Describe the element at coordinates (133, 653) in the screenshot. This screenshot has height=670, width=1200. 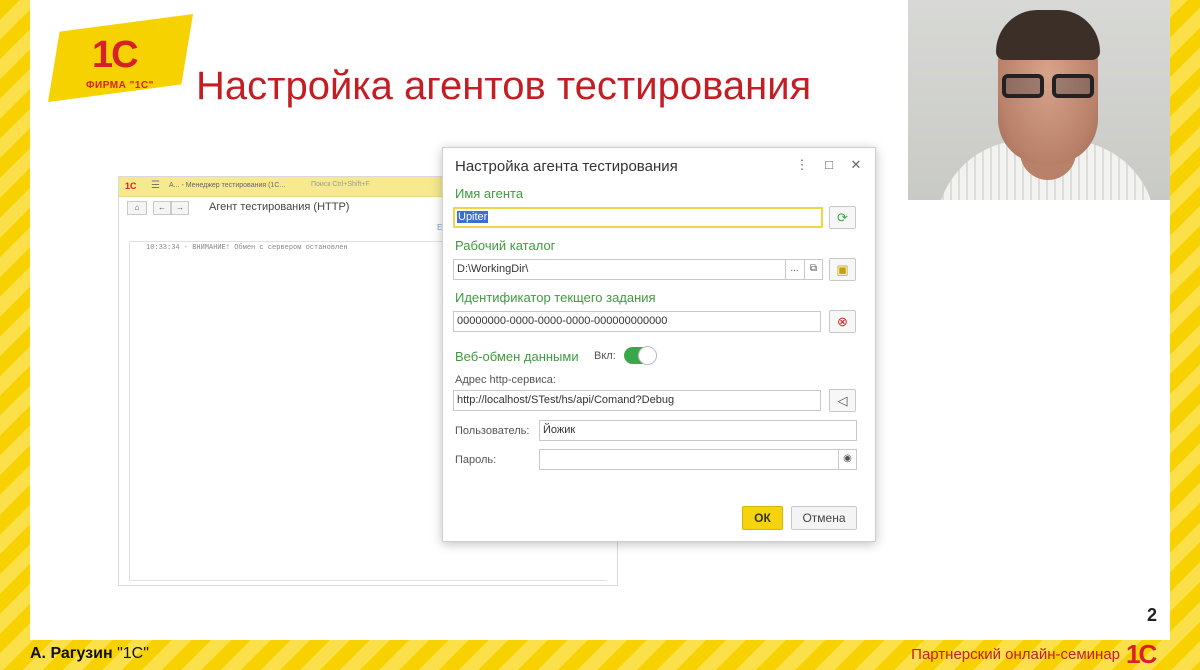
I see `presenter-company: "1С"` at that location.